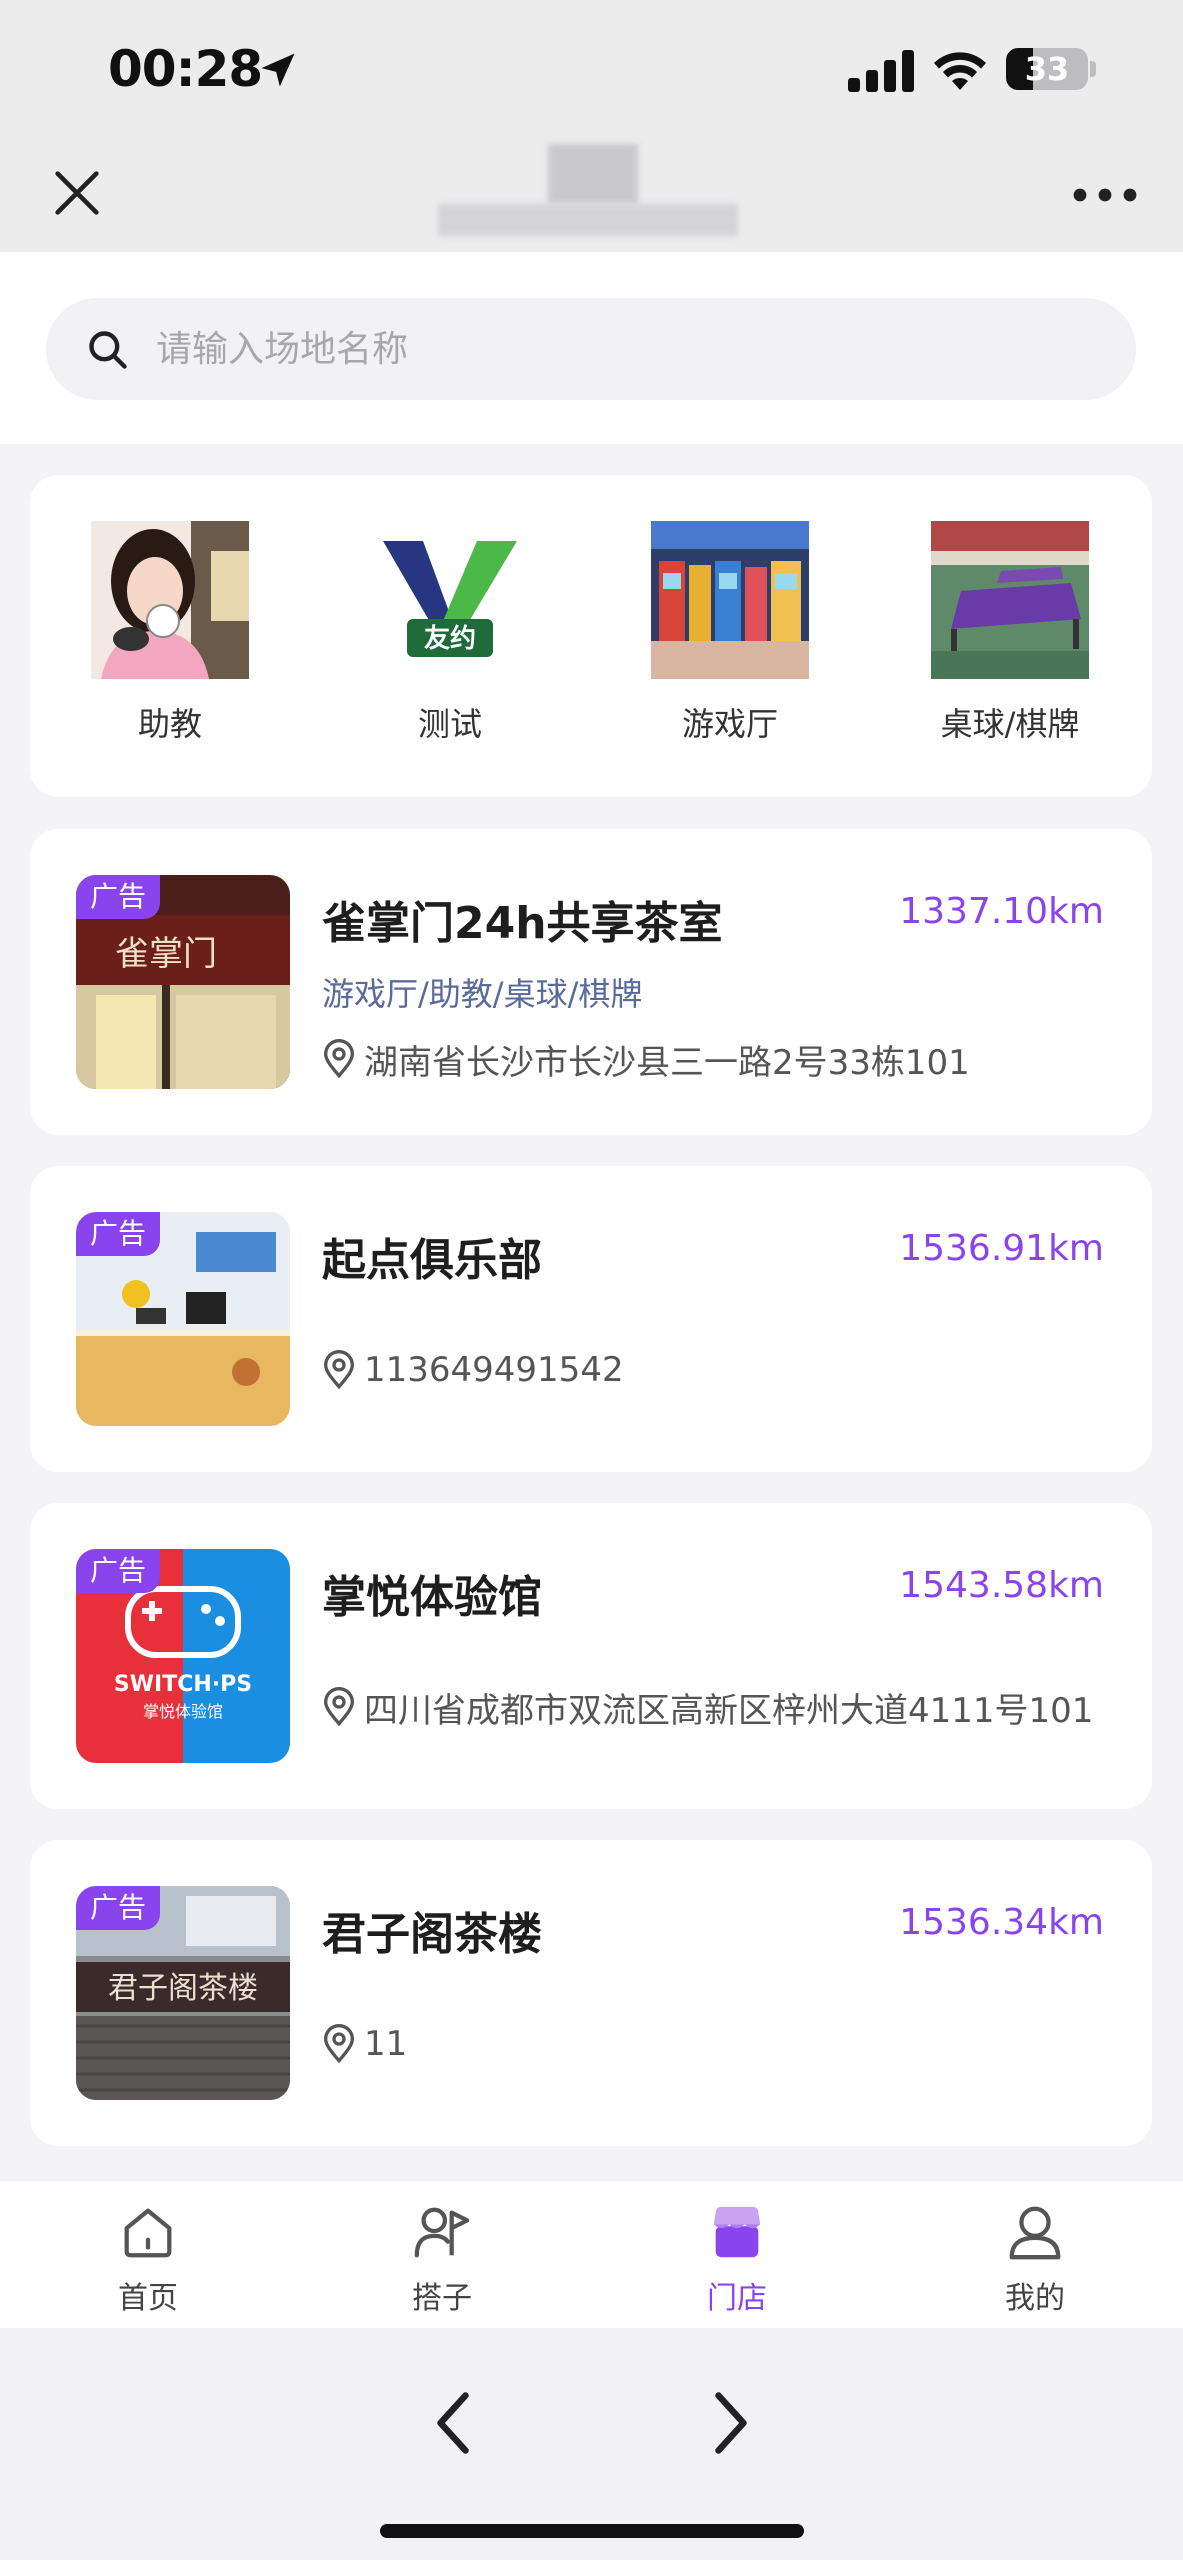  I want to click on store-name: 掌悦体验馆, so click(432, 1597).